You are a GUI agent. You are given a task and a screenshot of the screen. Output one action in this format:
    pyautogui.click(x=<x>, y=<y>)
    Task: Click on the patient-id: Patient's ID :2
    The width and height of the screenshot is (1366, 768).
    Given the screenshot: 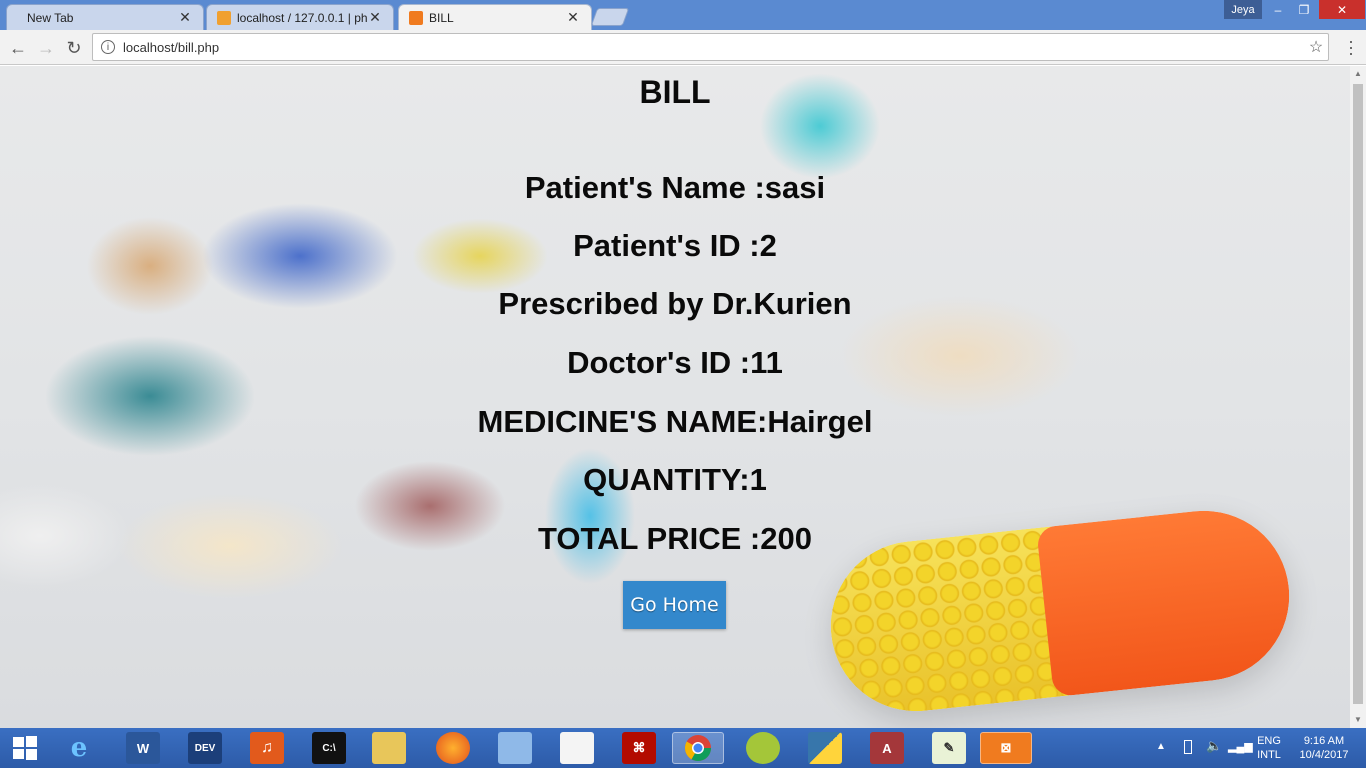 What is the action you would take?
    pyautogui.click(x=675, y=245)
    